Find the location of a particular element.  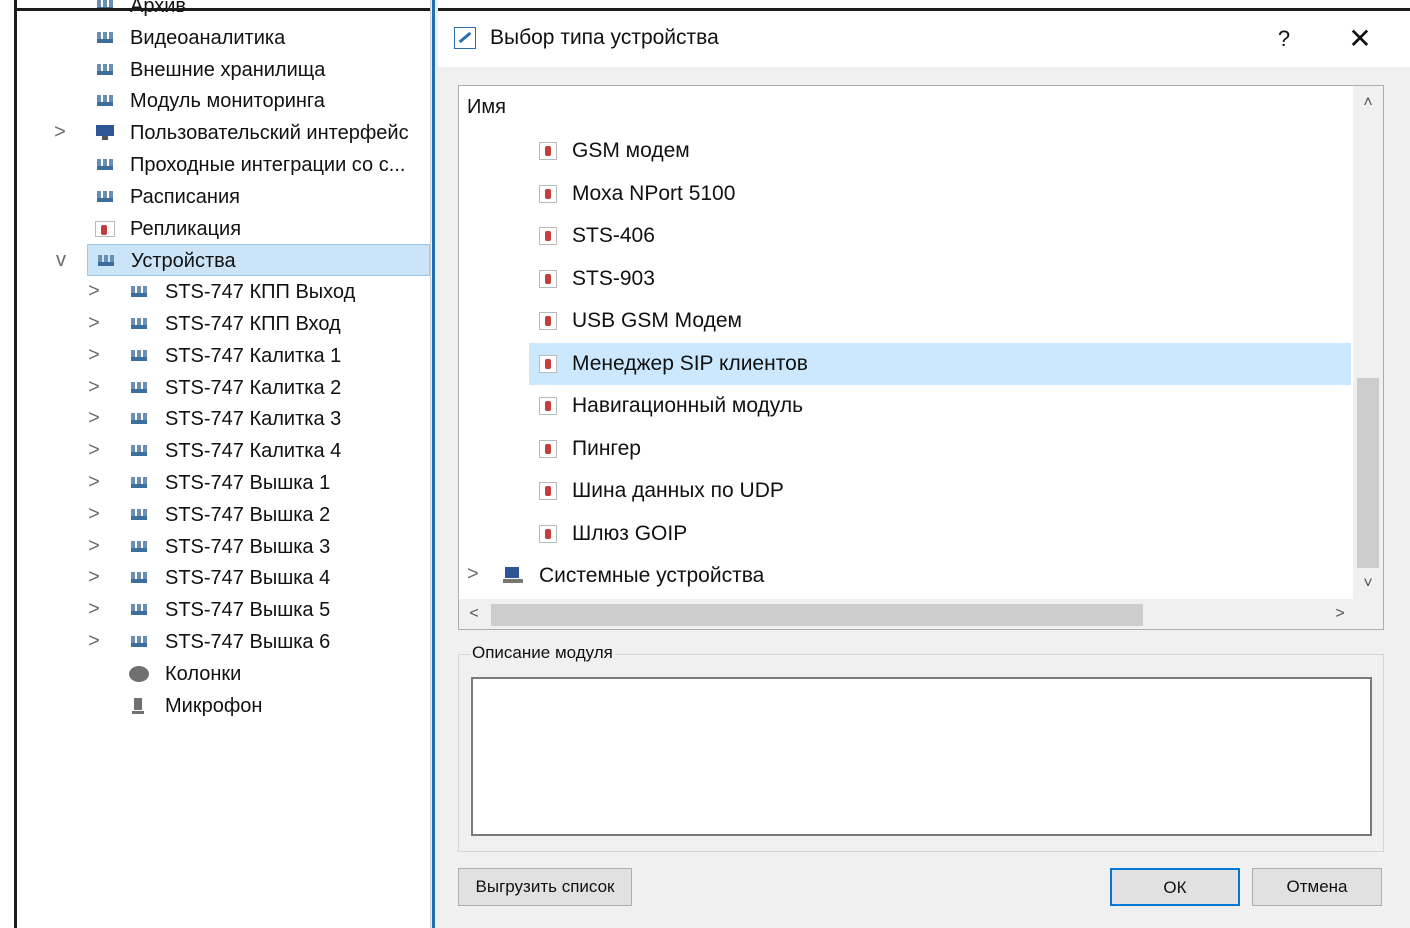

tree-item: > STS-747 Вышка 1 is located at coordinates (223, 483).